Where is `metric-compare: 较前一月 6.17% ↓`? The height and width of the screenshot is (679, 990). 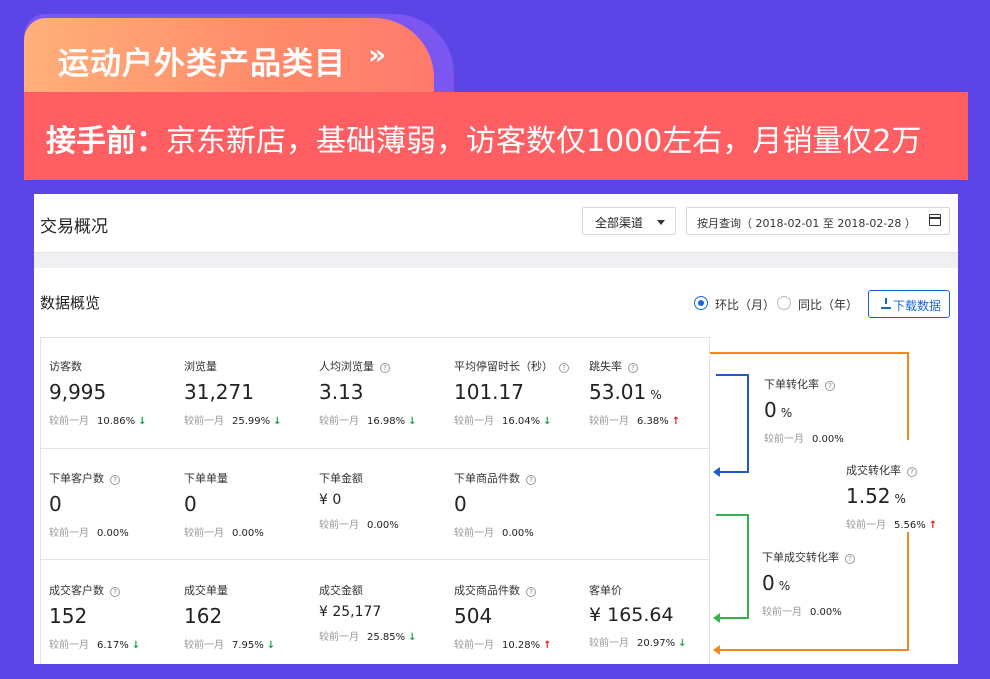 metric-compare: 较前一月 6.17% ↓ is located at coordinates (114, 643).